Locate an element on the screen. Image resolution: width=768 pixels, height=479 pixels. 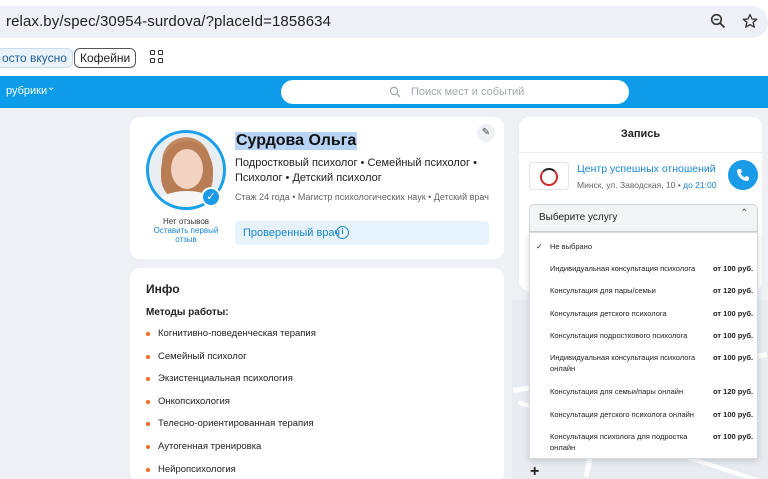
phone-icon is located at coordinates (743, 175).